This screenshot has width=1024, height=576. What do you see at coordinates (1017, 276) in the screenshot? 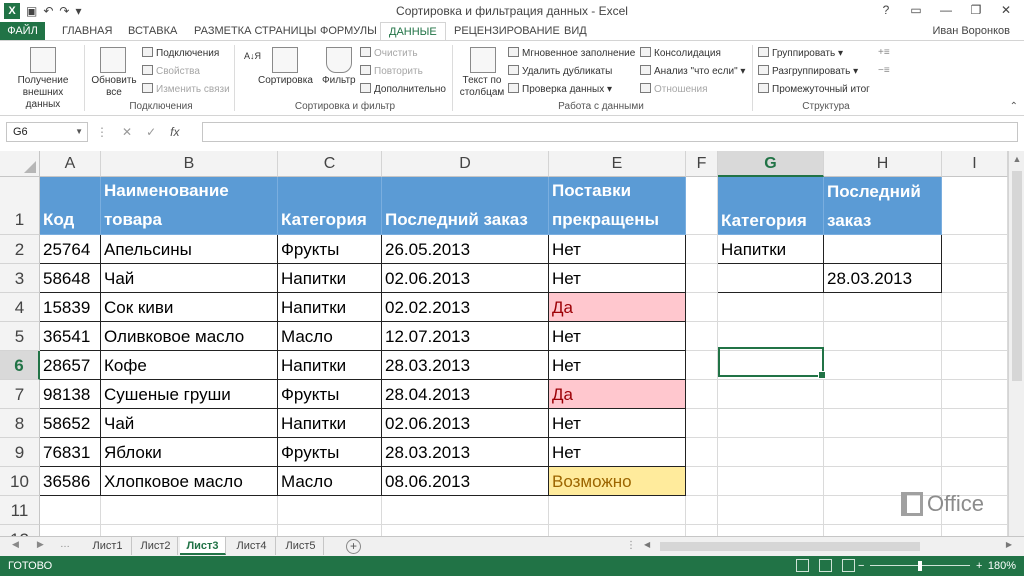
I see `vertical-scroll-thumb` at bounding box center [1017, 276].